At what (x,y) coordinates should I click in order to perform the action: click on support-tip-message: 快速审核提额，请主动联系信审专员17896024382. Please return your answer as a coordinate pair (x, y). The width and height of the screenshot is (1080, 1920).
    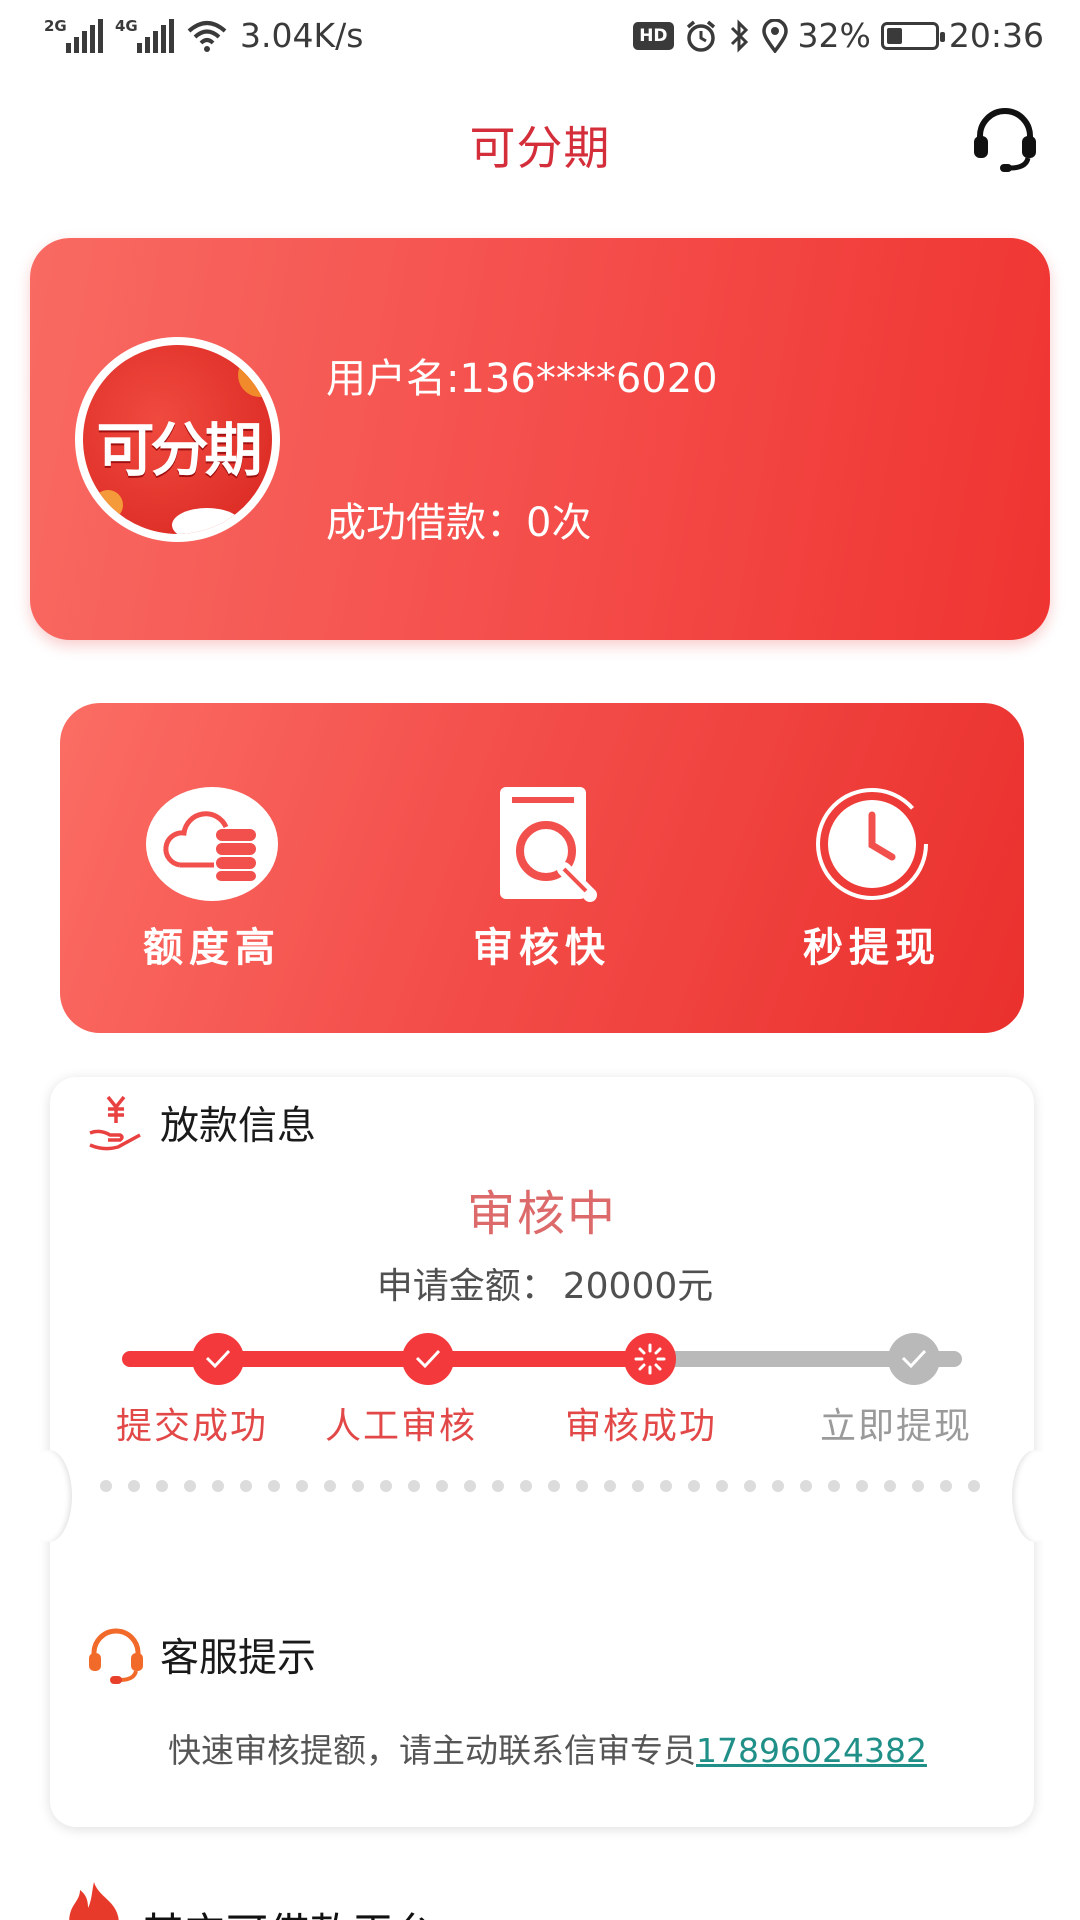
    Looking at the image, I should click on (547, 1748).